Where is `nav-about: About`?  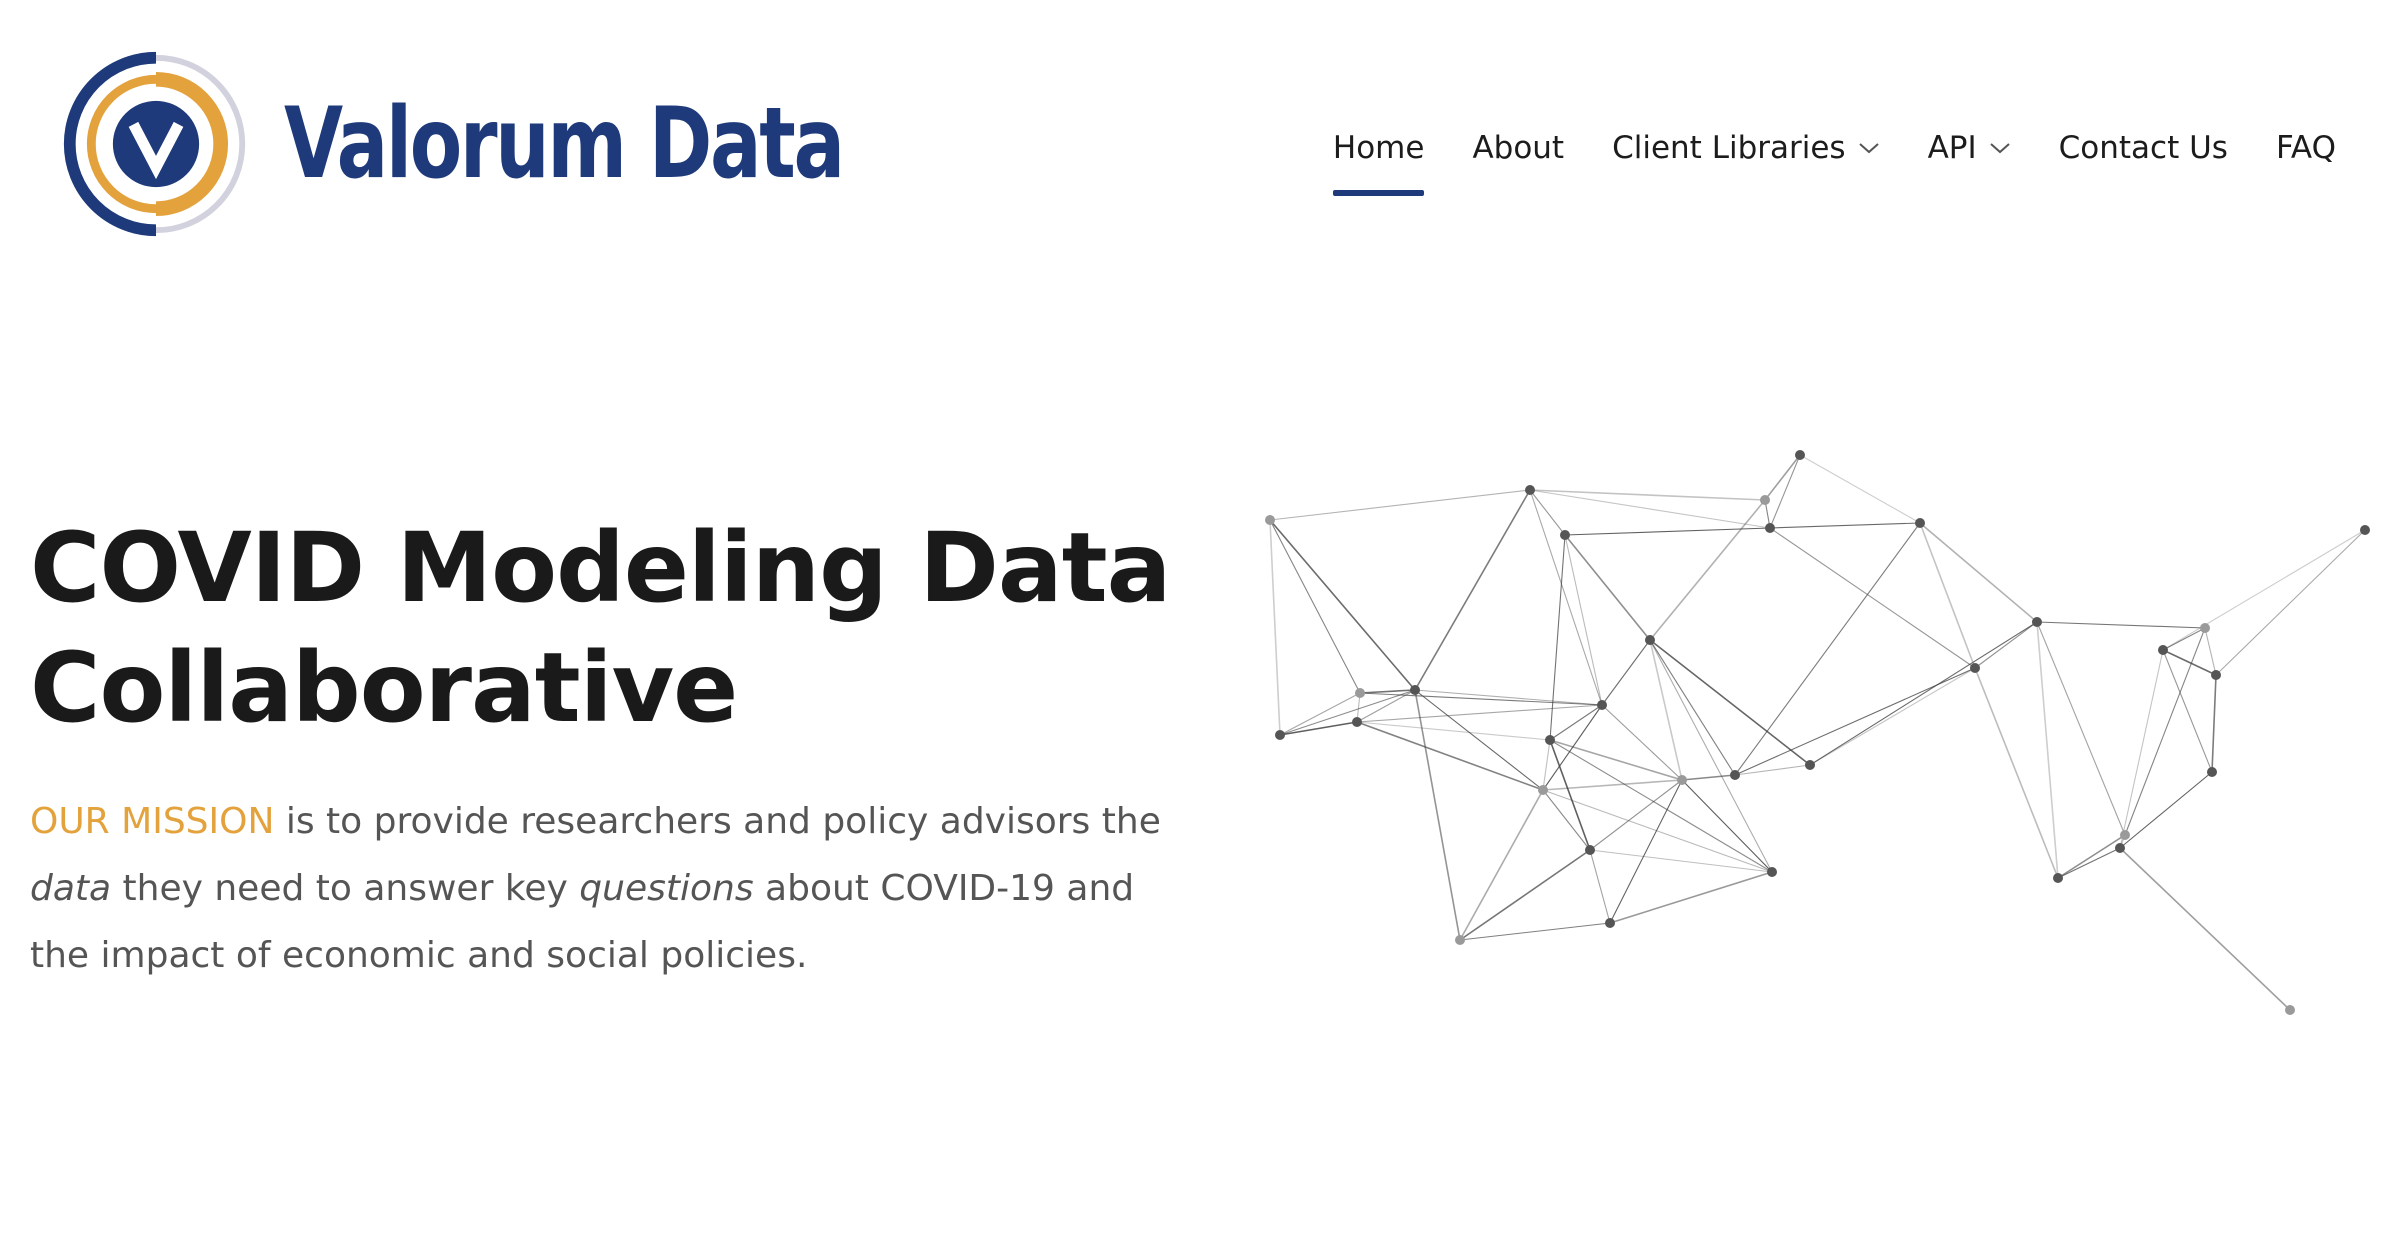
nav-about: About is located at coordinates (1518, 148).